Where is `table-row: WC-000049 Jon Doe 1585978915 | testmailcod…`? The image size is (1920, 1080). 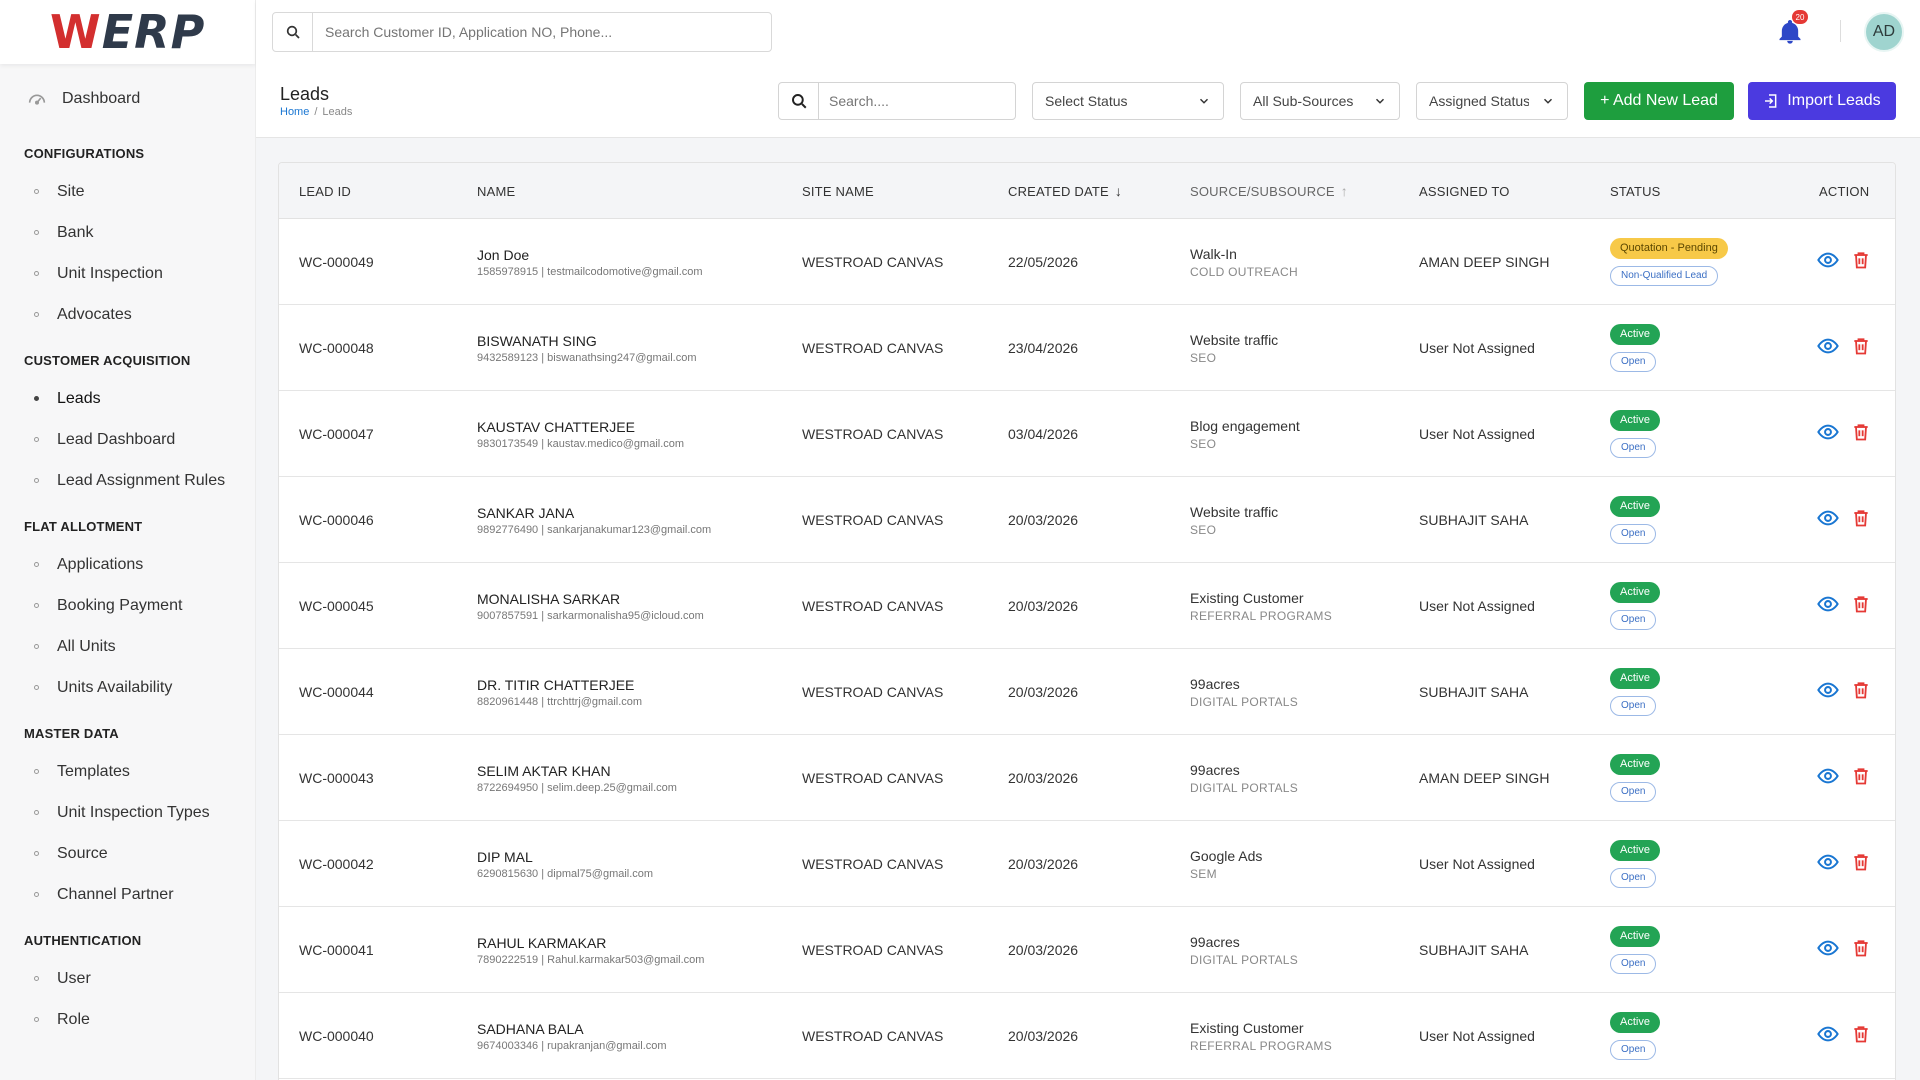
table-row: WC-000049 Jon Doe 1585978915 | testmailcod… is located at coordinates (1087, 262).